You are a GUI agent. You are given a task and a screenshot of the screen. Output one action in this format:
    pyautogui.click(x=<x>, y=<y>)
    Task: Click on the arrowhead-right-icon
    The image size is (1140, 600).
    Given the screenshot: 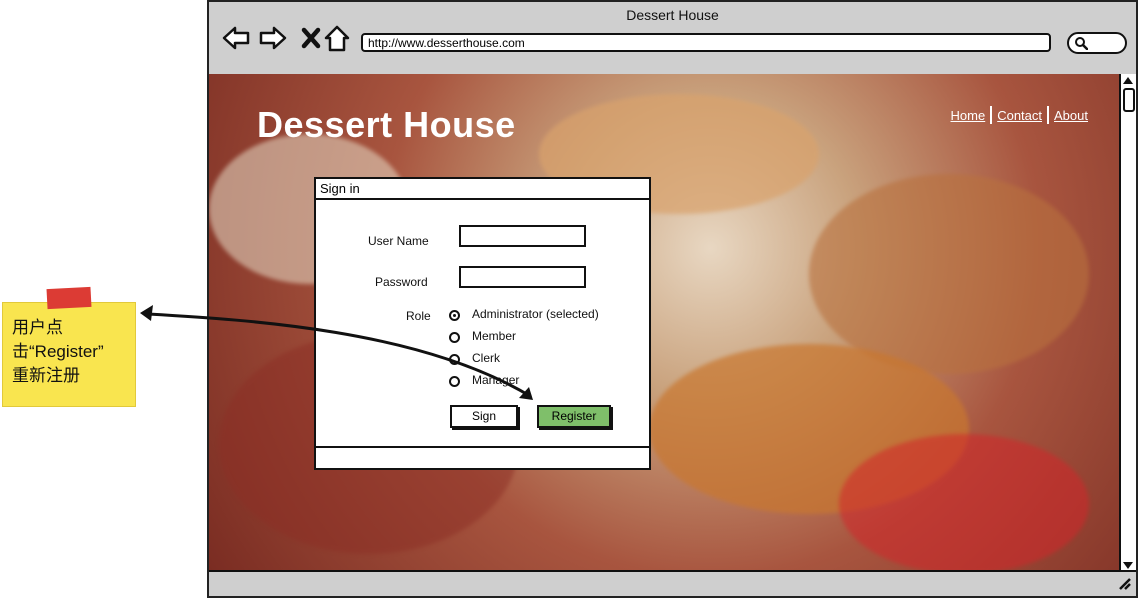 What is the action you would take?
    pyautogui.click(x=526, y=393)
    